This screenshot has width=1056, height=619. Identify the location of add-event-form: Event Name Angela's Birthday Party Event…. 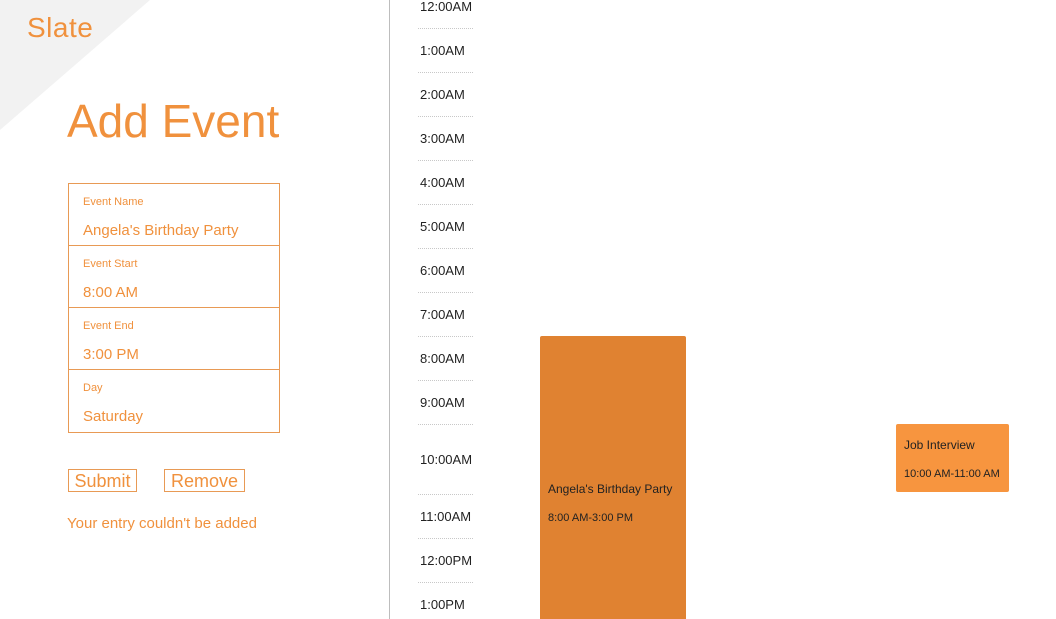
(174, 308).